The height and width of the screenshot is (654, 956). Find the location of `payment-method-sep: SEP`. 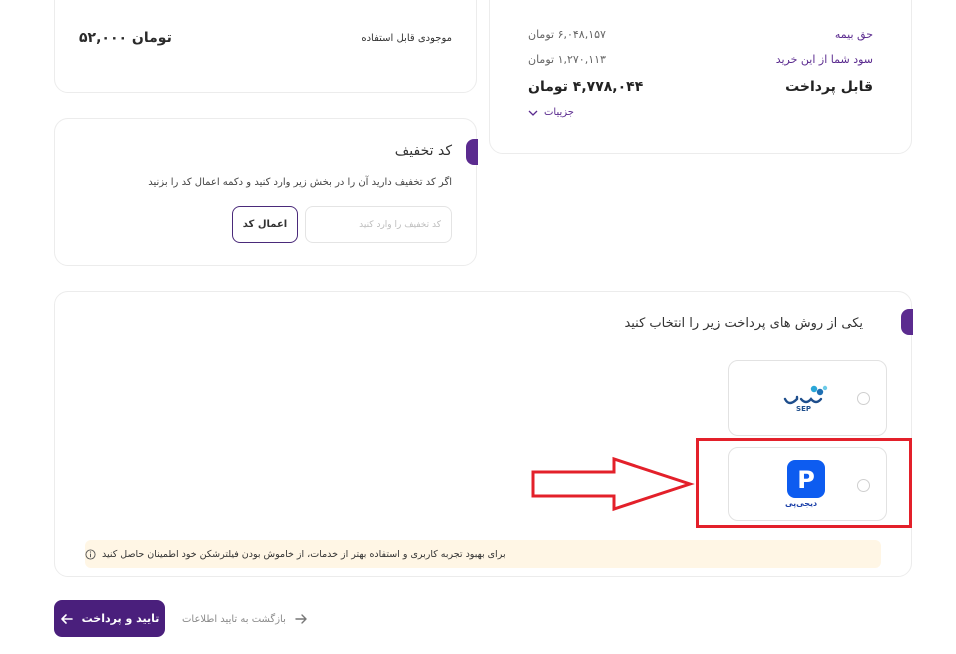

payment-method-sep: SEP is located at coordinates (807, 398).